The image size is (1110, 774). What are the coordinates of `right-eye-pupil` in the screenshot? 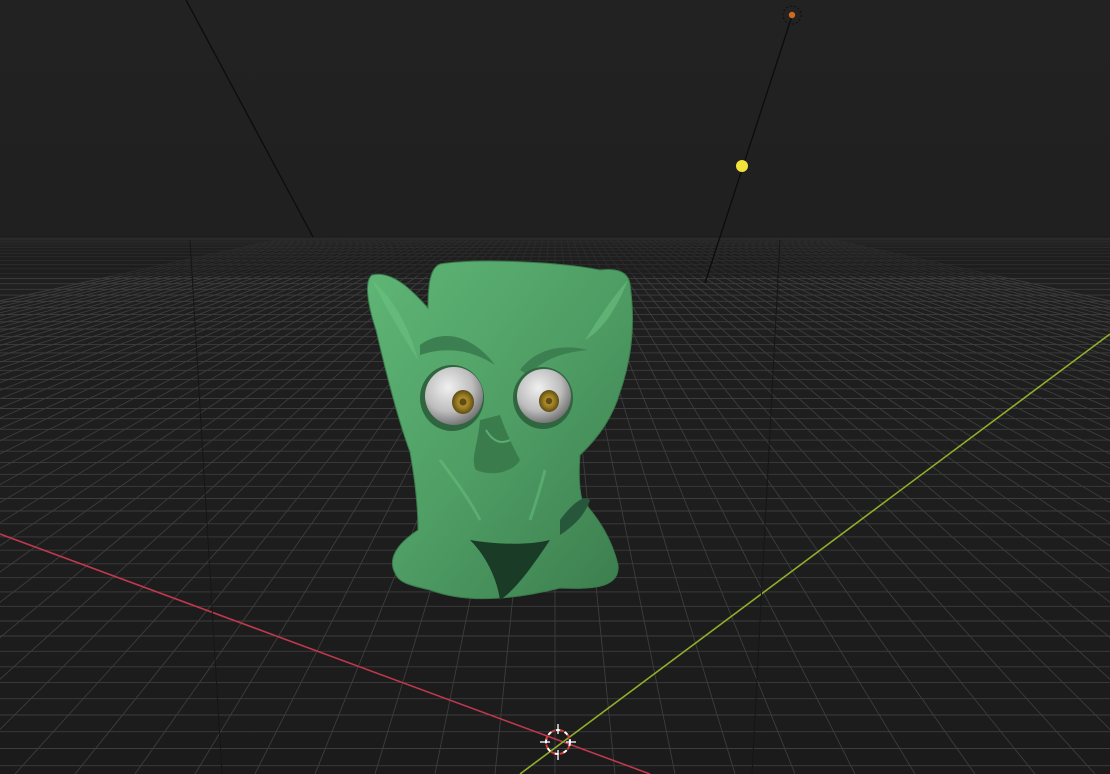 It's located at (549, 401).